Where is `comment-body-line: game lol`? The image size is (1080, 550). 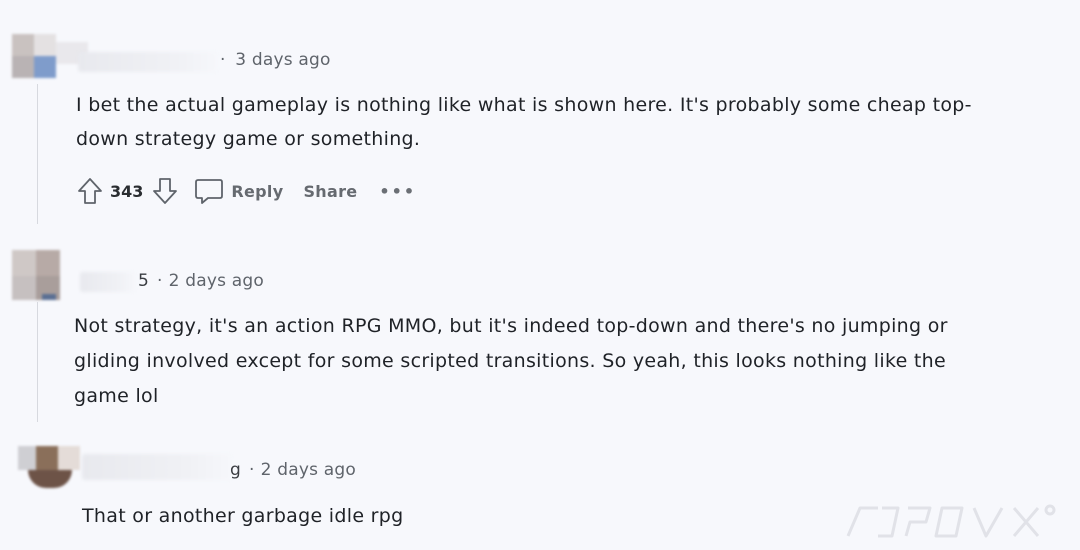
comment-body-line: game lol is located at coordinates (116, 396).